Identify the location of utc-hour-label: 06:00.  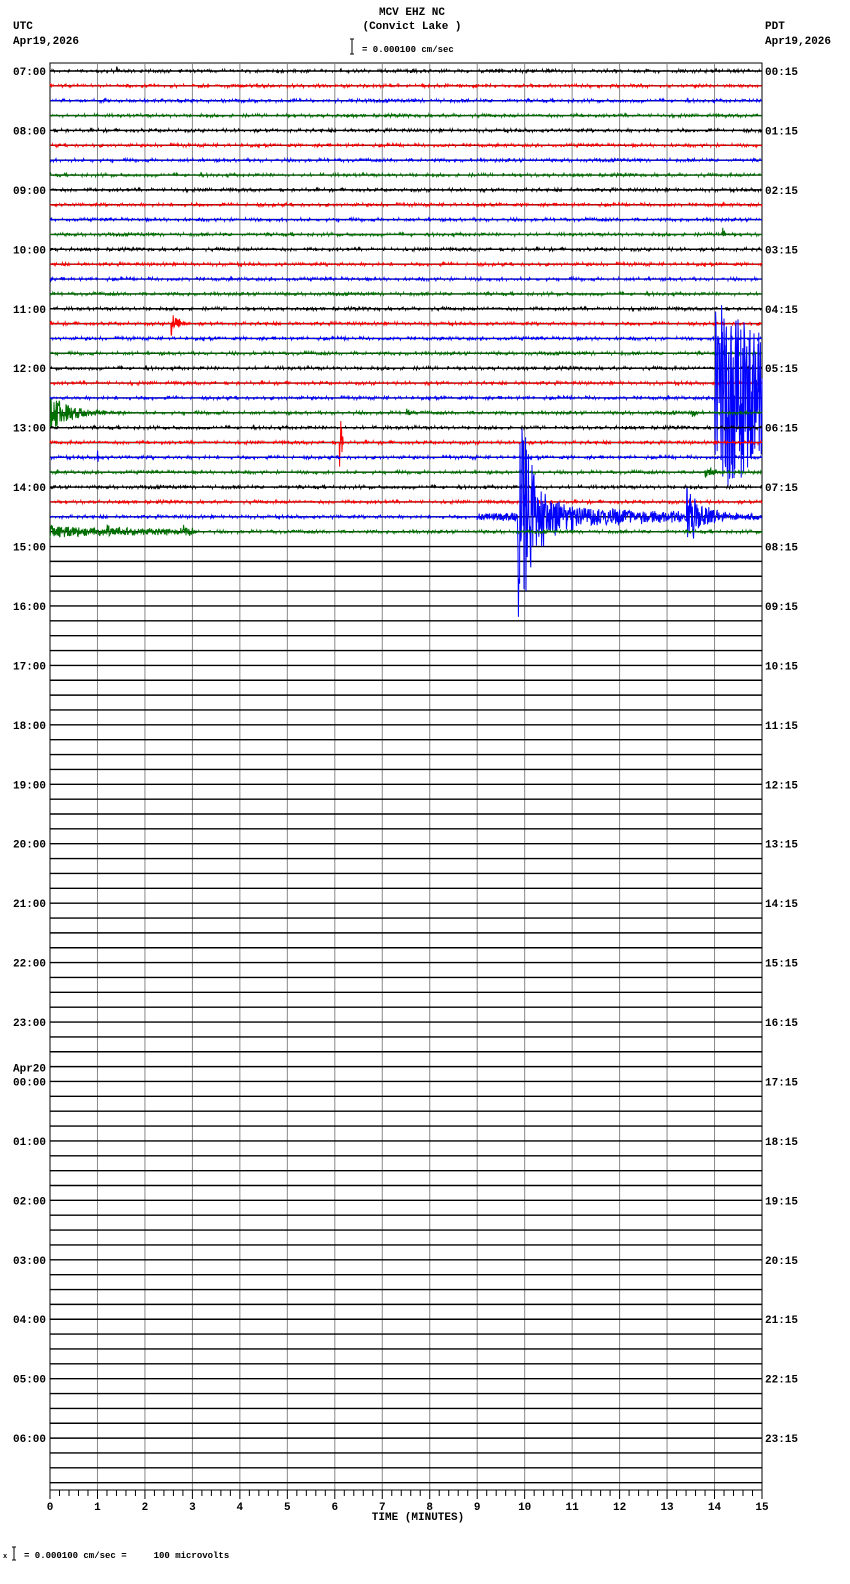
(29, 1440).